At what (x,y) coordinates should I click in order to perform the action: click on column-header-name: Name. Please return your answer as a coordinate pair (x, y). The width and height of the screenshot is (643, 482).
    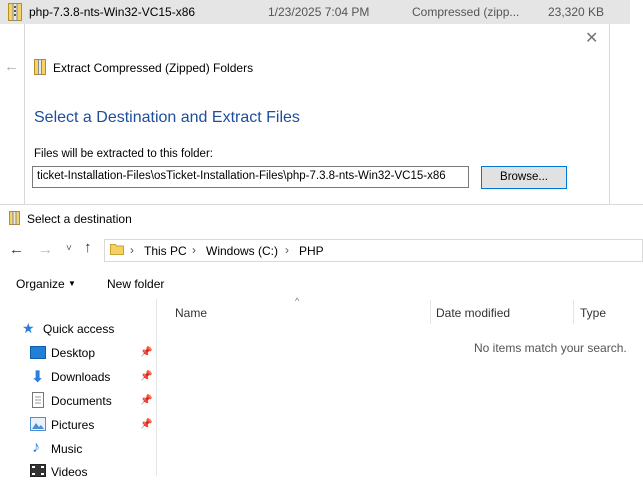
    Looking at the image, I should click on (191, 313).